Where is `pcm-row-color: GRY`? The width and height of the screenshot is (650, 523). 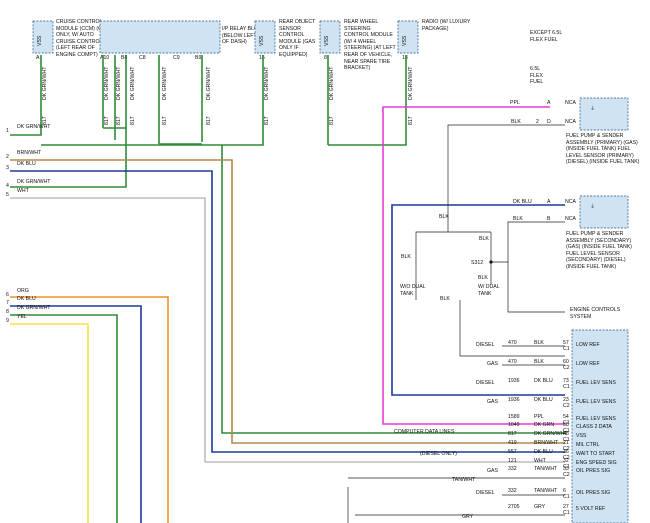
pcm-row-color: GRY is located at coordinates (540, 507).